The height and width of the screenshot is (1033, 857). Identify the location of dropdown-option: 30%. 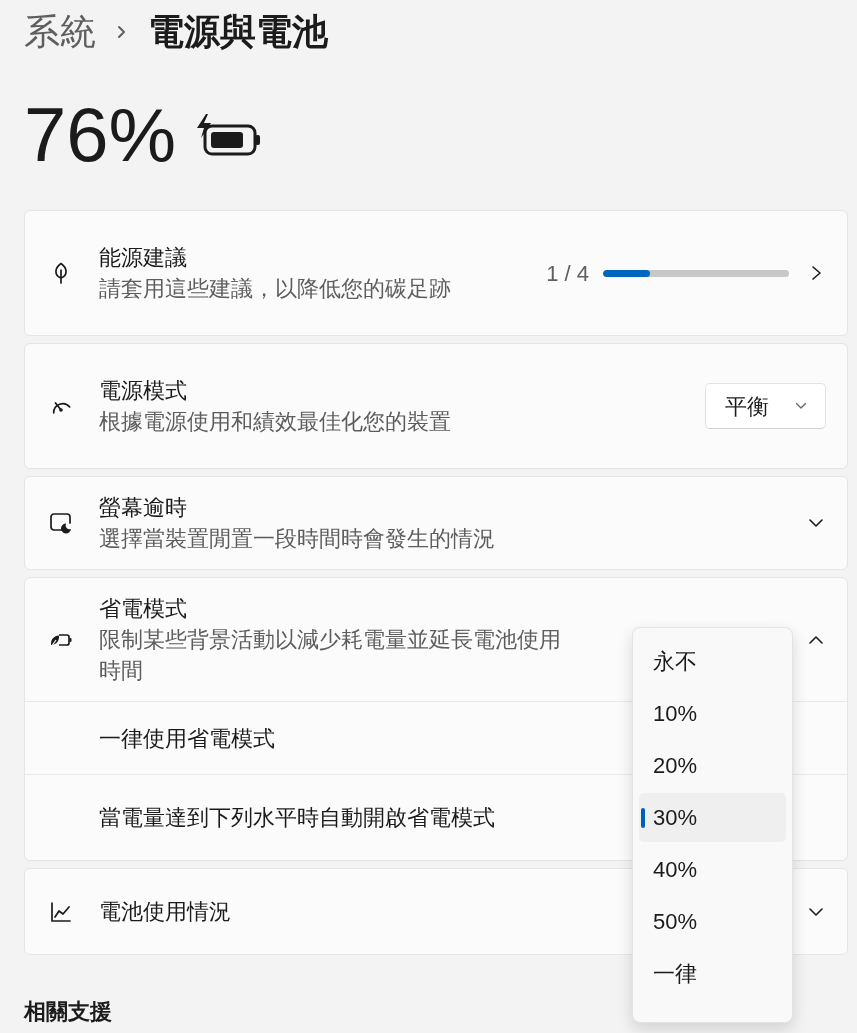
(712, 817).